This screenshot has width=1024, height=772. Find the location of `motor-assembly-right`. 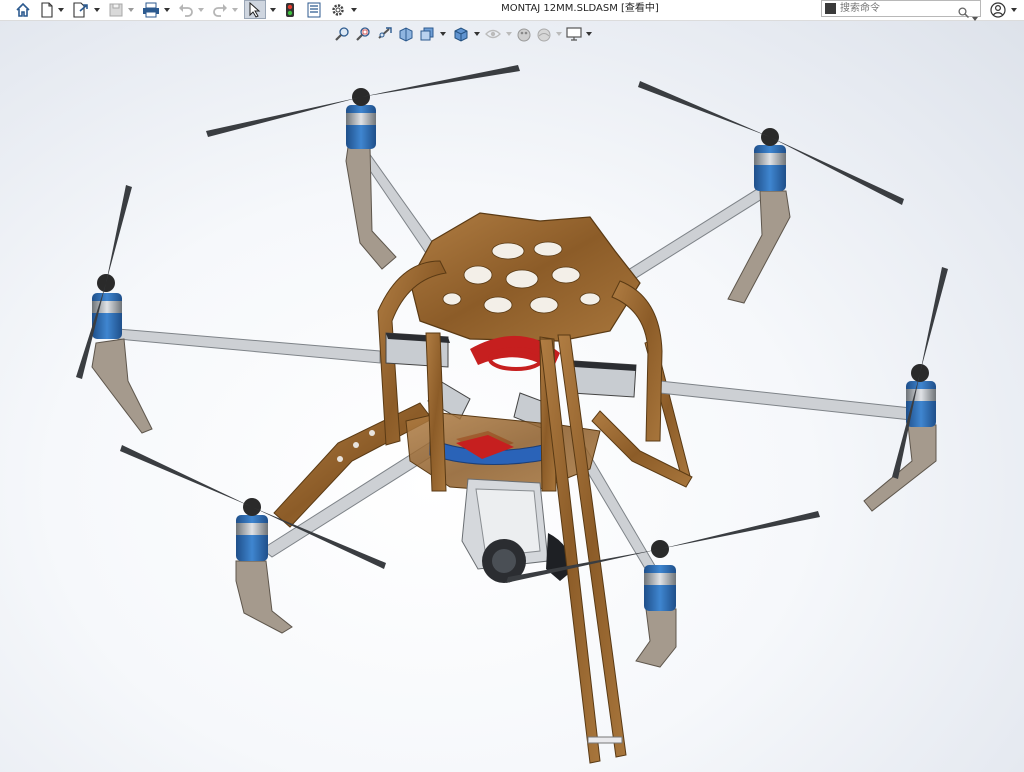

motor-assembly-right is located at coordinates (905, 389).